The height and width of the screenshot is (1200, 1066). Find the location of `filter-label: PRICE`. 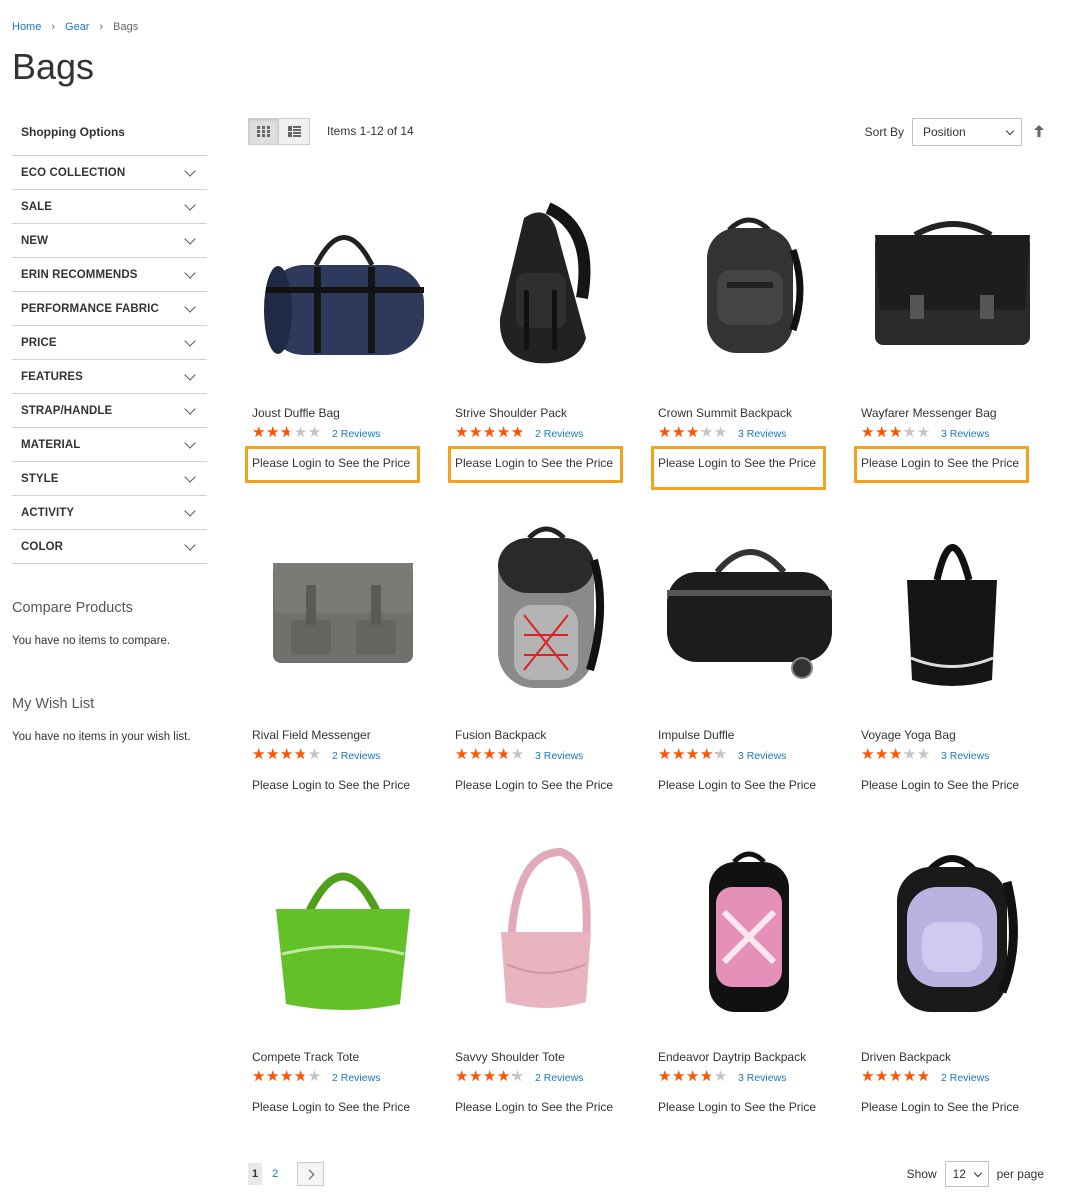

filter-label: PRICE is located at coordinates (39, 342).